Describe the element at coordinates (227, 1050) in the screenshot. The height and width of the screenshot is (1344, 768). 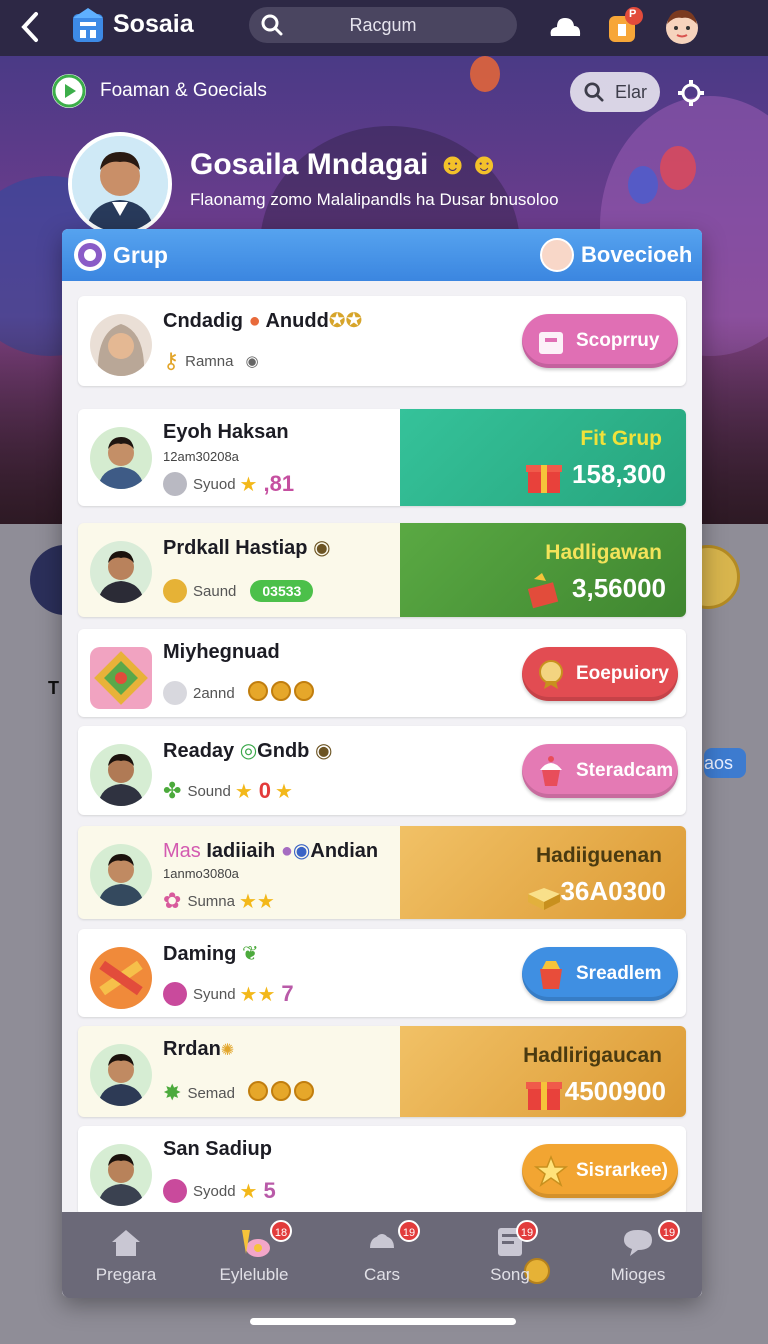
I see `sun-icon: ✺` at that location.